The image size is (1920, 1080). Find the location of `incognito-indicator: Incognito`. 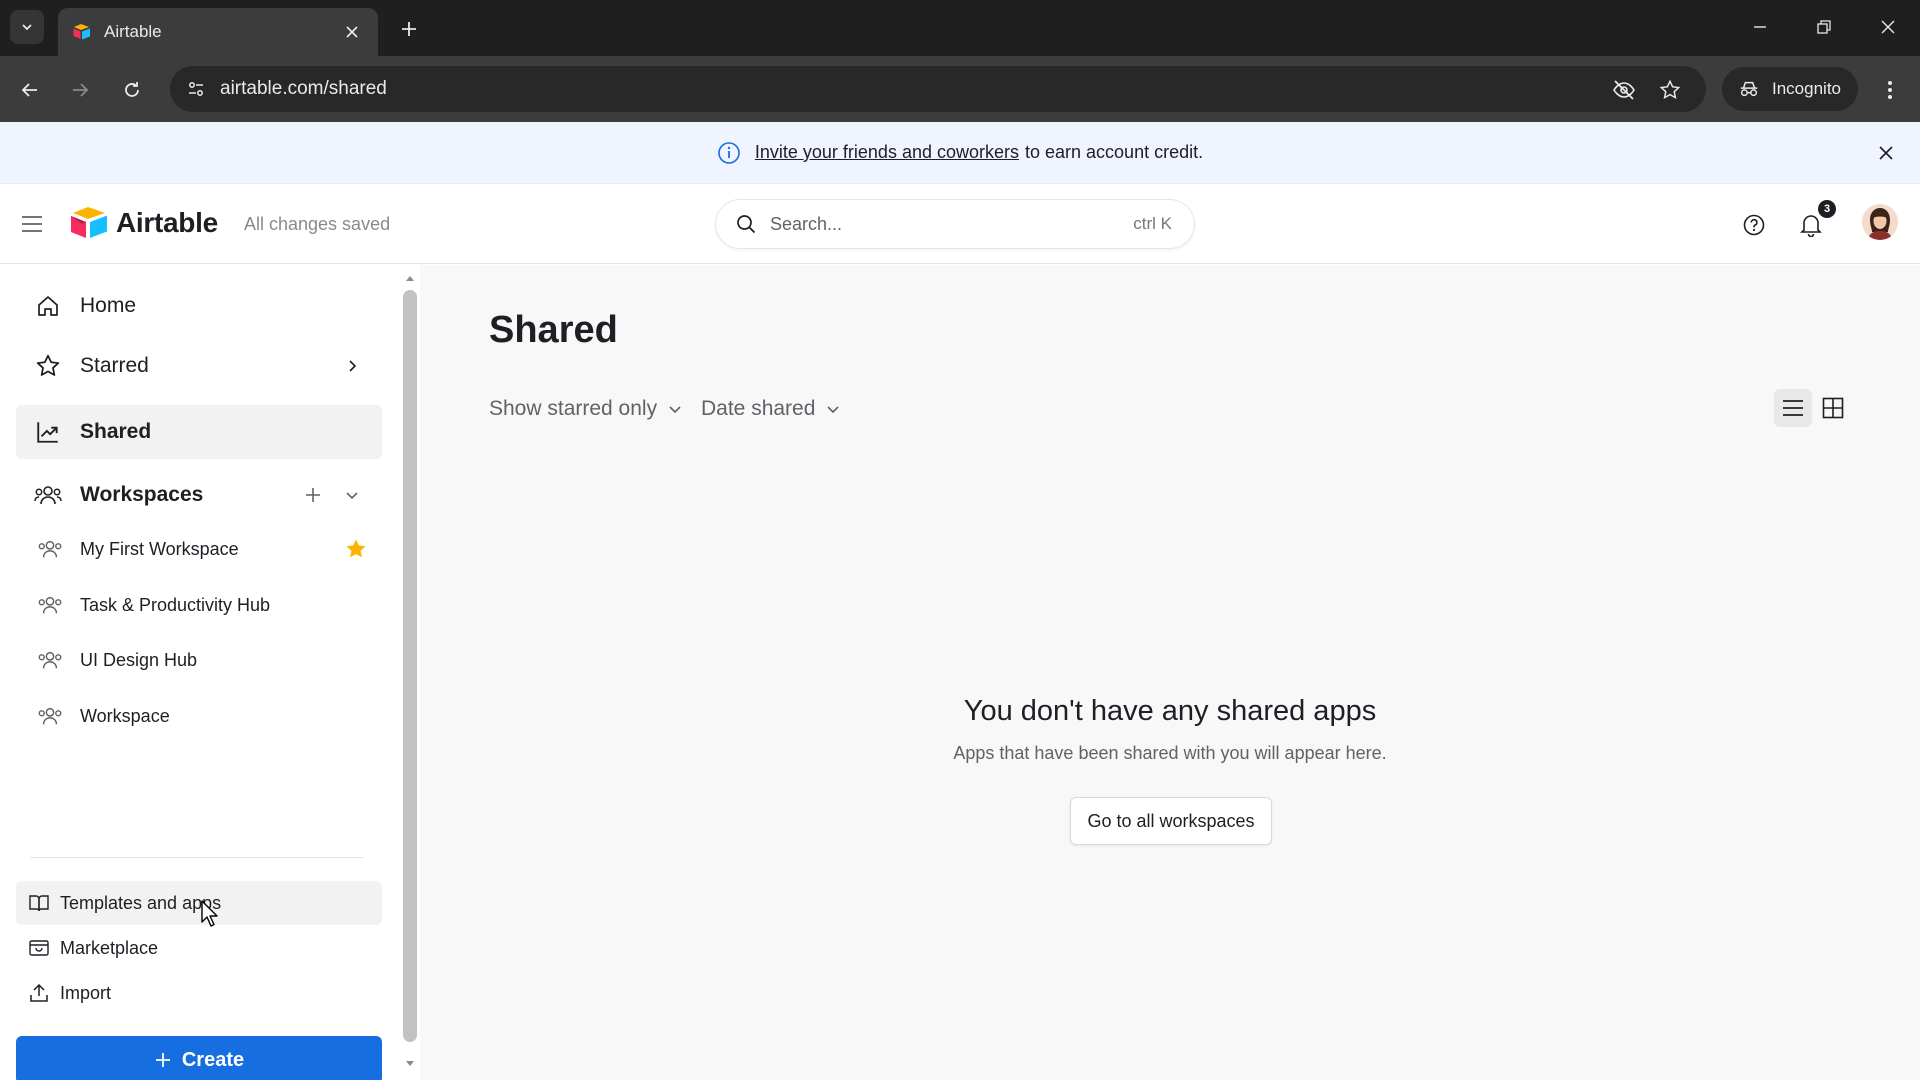

incognito-indicator: Incognito is located at coordinates (1790, 89).